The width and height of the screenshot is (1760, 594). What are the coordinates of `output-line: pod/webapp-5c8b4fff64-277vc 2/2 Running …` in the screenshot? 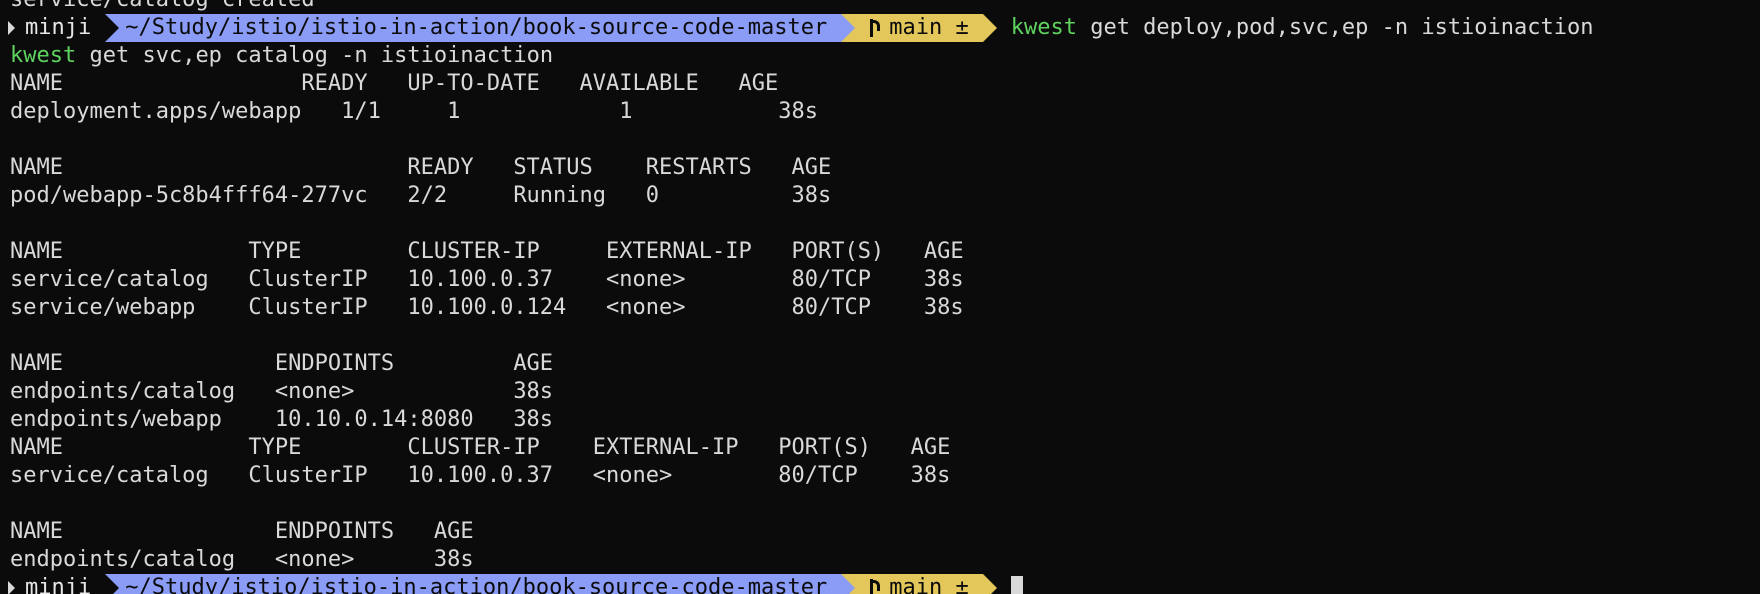 It's located at (421, 195).